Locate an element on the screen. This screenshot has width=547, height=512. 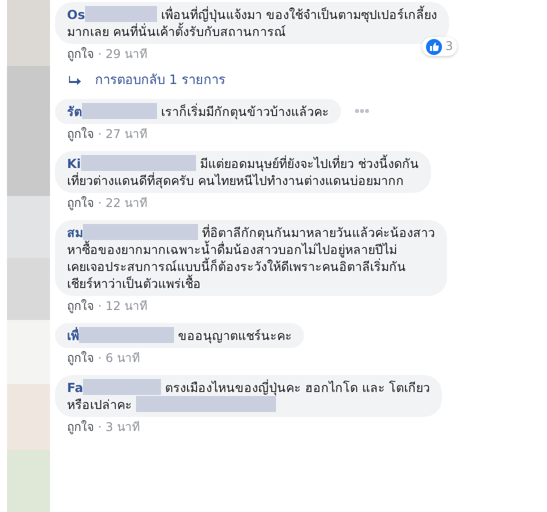
comment-text: เราก็เริ่มมีกักตุนข้าวบ้างแล้วคะ is located at coordinates (244, 111).